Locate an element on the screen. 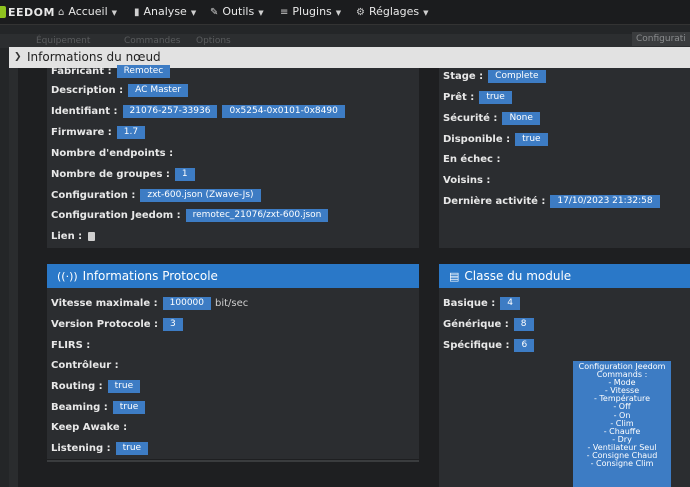 Image resolution: width=690 pixels, height=487 pixels. row-description: Description : AC Master is located at coordinates (120, 91).